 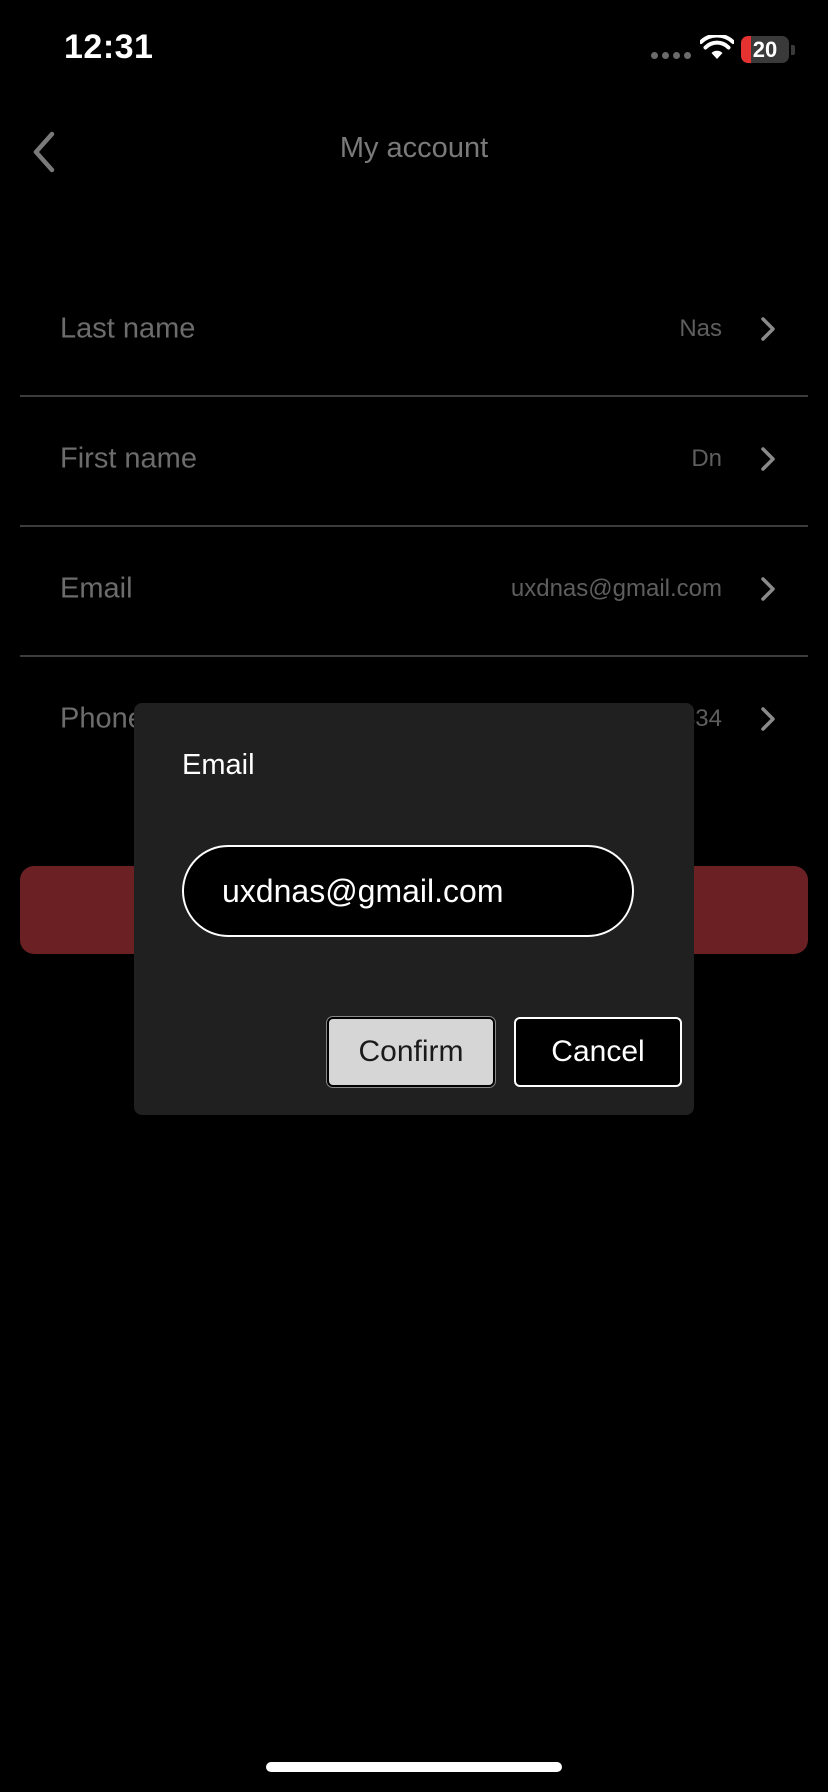 I want to click on row-label: First name, so click(x=128, y=458).